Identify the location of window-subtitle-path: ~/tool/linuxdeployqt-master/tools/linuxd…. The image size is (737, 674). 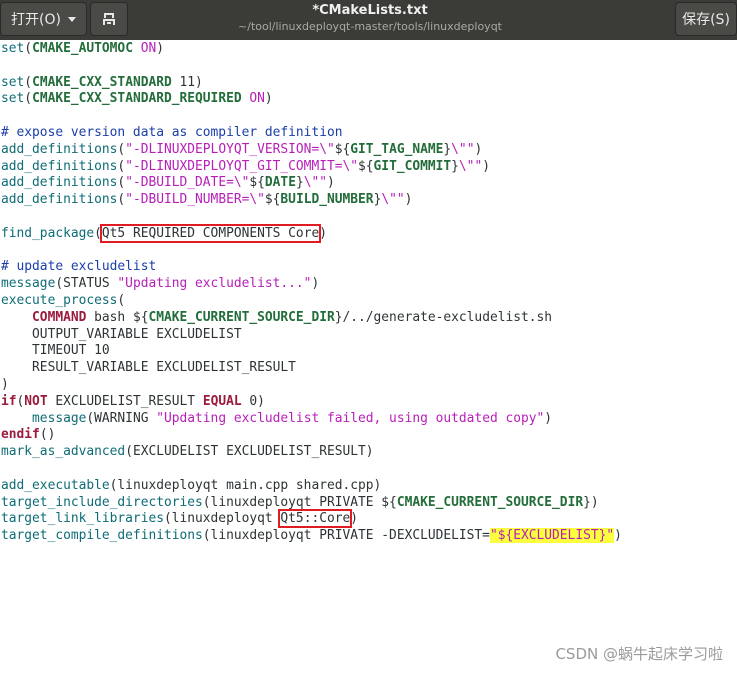
(370, 26).